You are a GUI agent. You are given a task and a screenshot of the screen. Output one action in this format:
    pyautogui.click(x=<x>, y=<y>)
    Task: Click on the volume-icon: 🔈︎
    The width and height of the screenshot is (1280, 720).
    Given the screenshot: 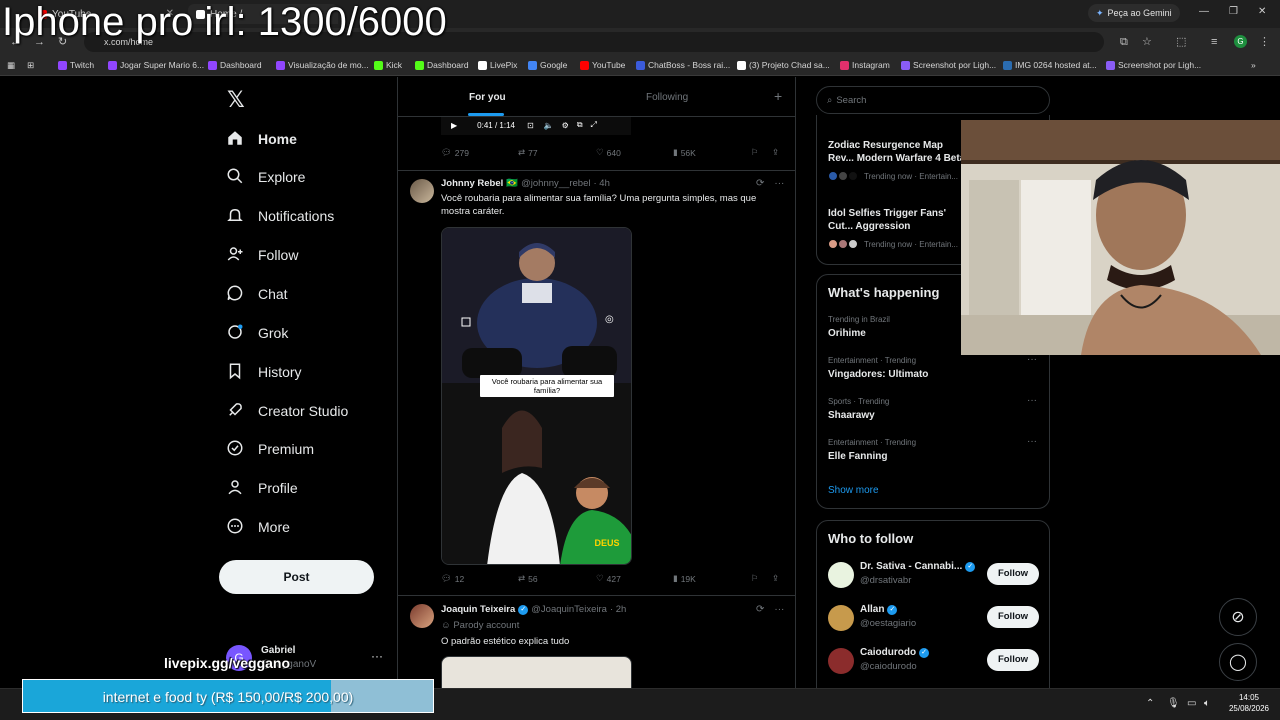 What is the action you would take?
    pyautogui.click(x=1207, y=703)
    